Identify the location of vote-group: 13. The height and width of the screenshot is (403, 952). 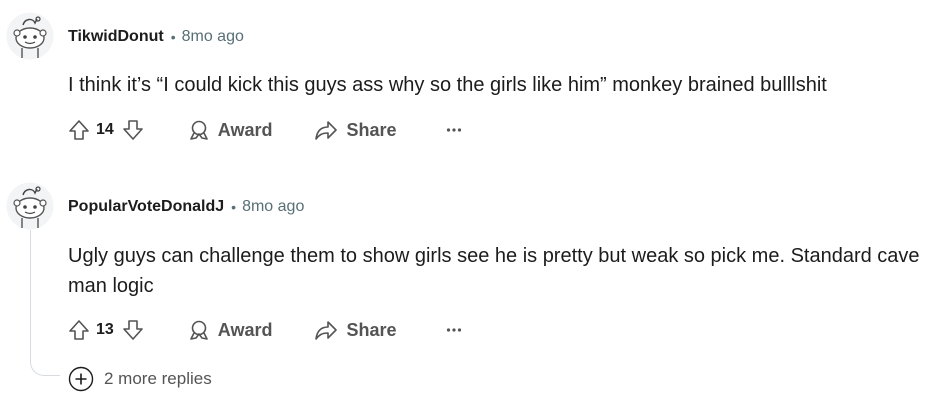
(106, 330).